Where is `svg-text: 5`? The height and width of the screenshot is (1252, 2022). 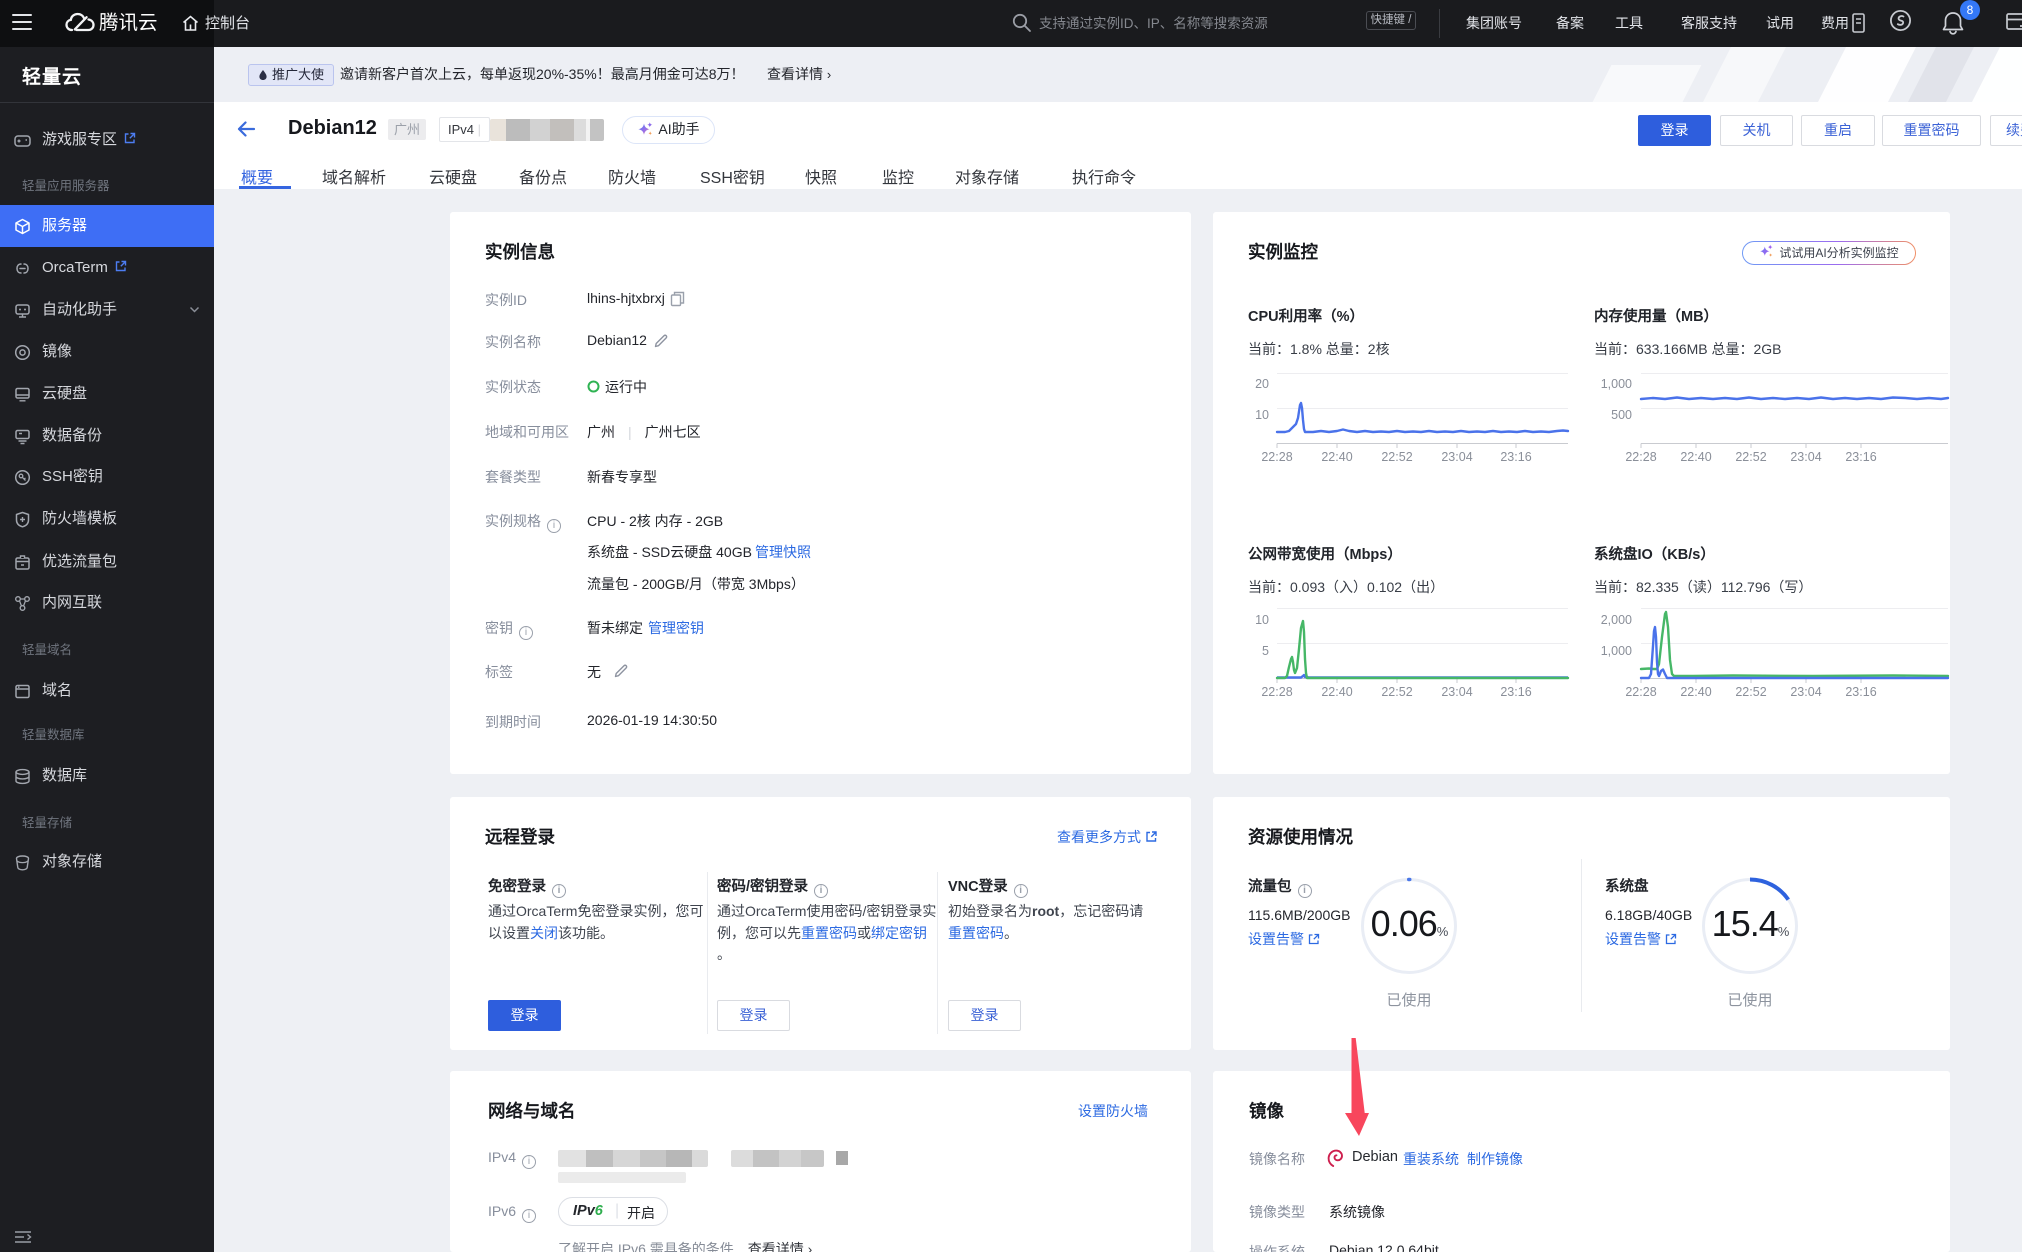
svg-text: 5 is located at coordinates (1265, 651).